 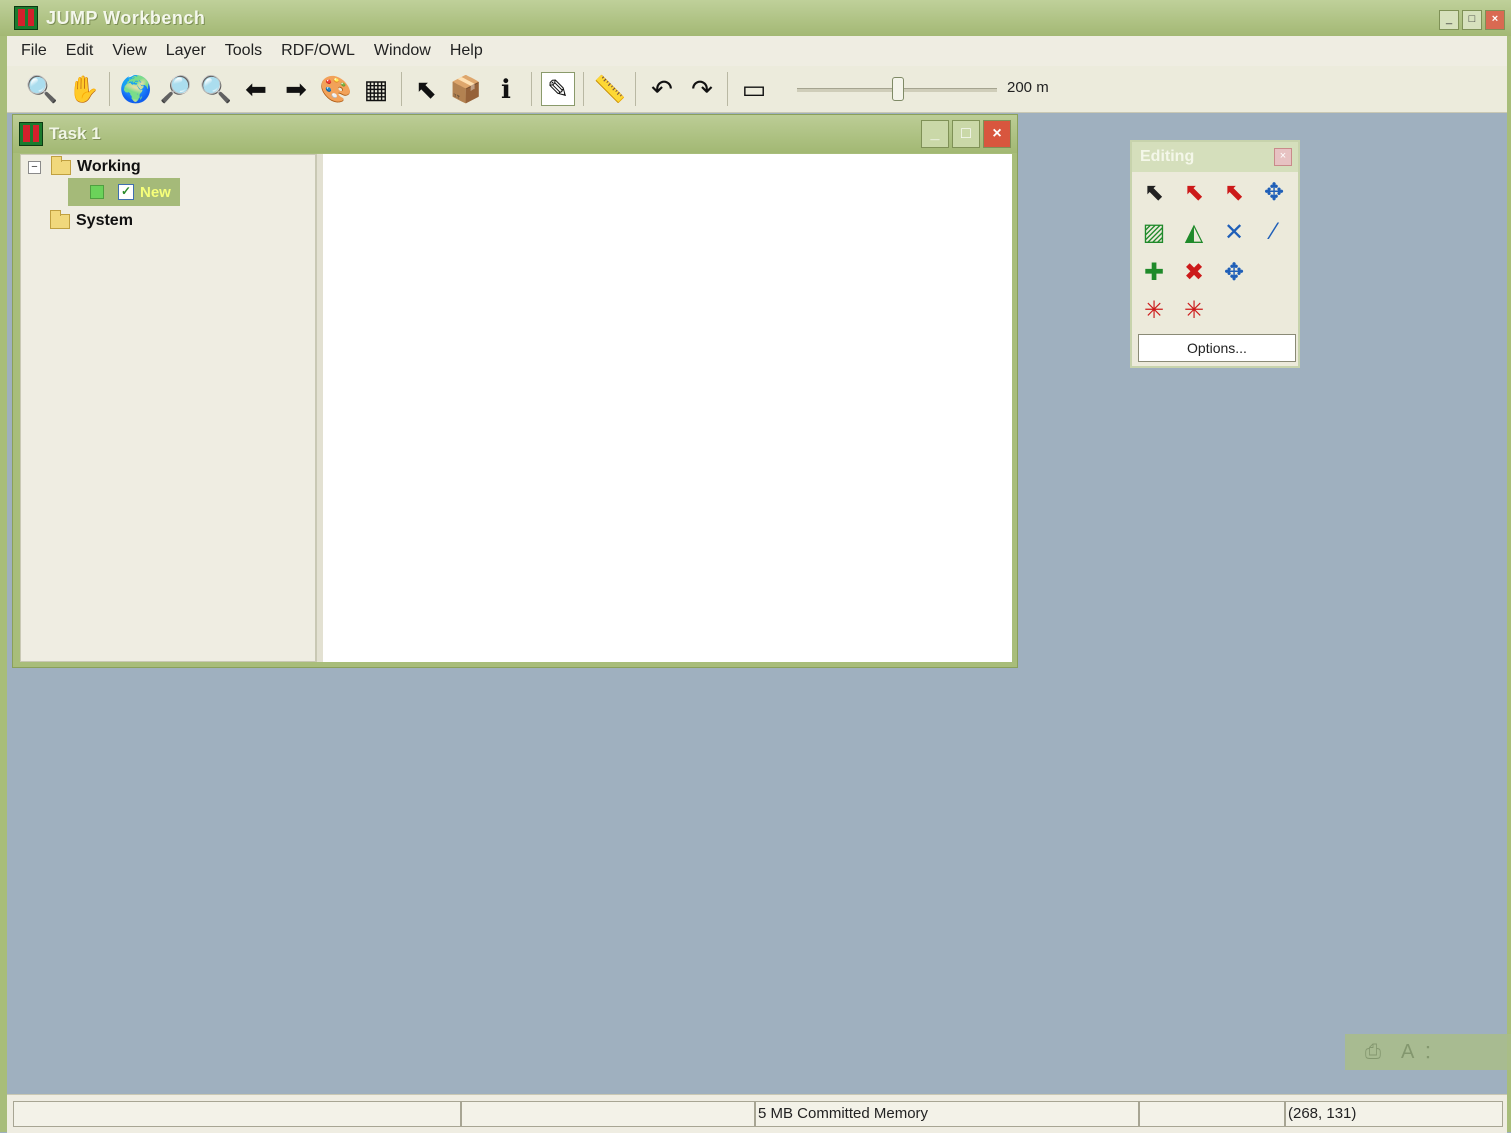 I want to click on change-styles-icon: 🎨, so click(x=336, y=89).